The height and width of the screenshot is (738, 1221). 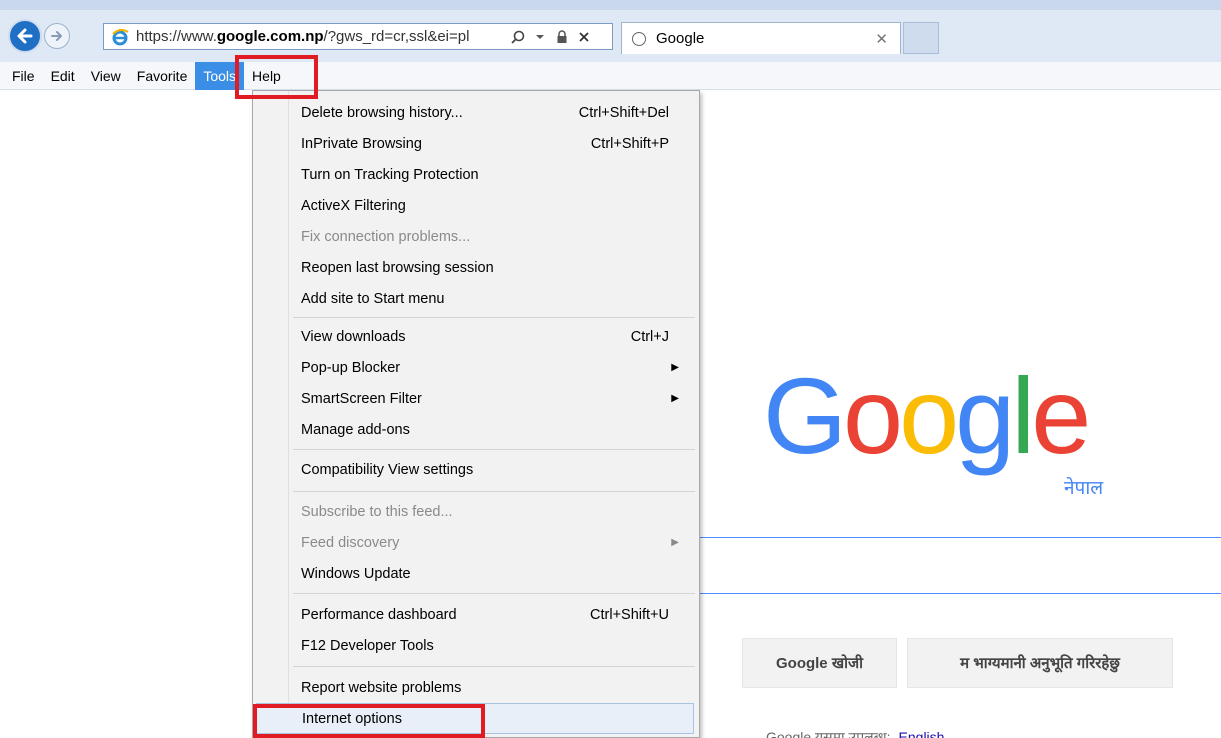 I want to click on menu-bar: File Edit View Favorite Tools Help, so click(x=610, y=75).